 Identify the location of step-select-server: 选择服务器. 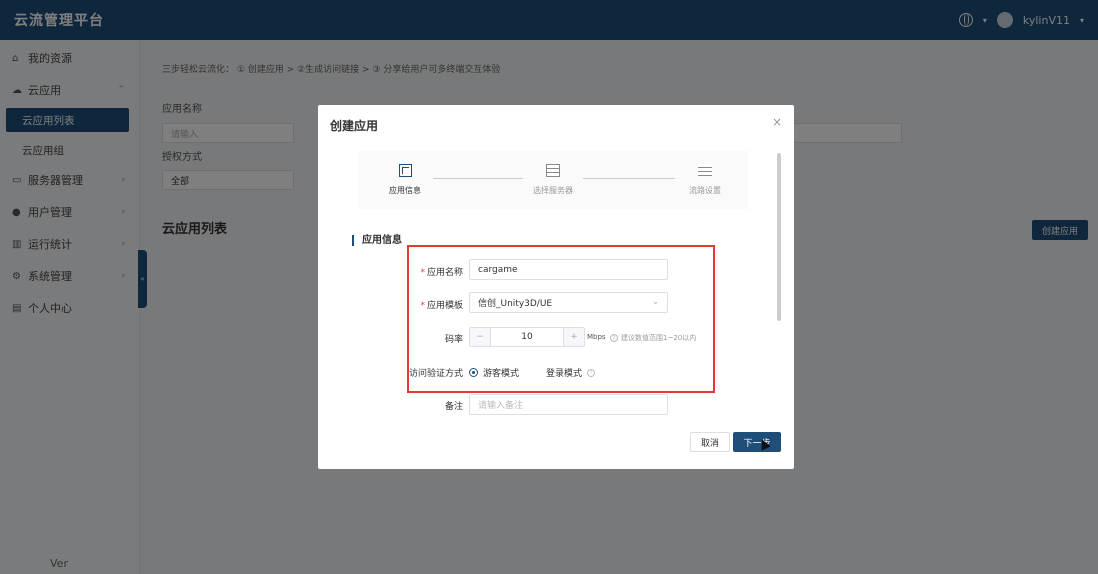
(553, 178).